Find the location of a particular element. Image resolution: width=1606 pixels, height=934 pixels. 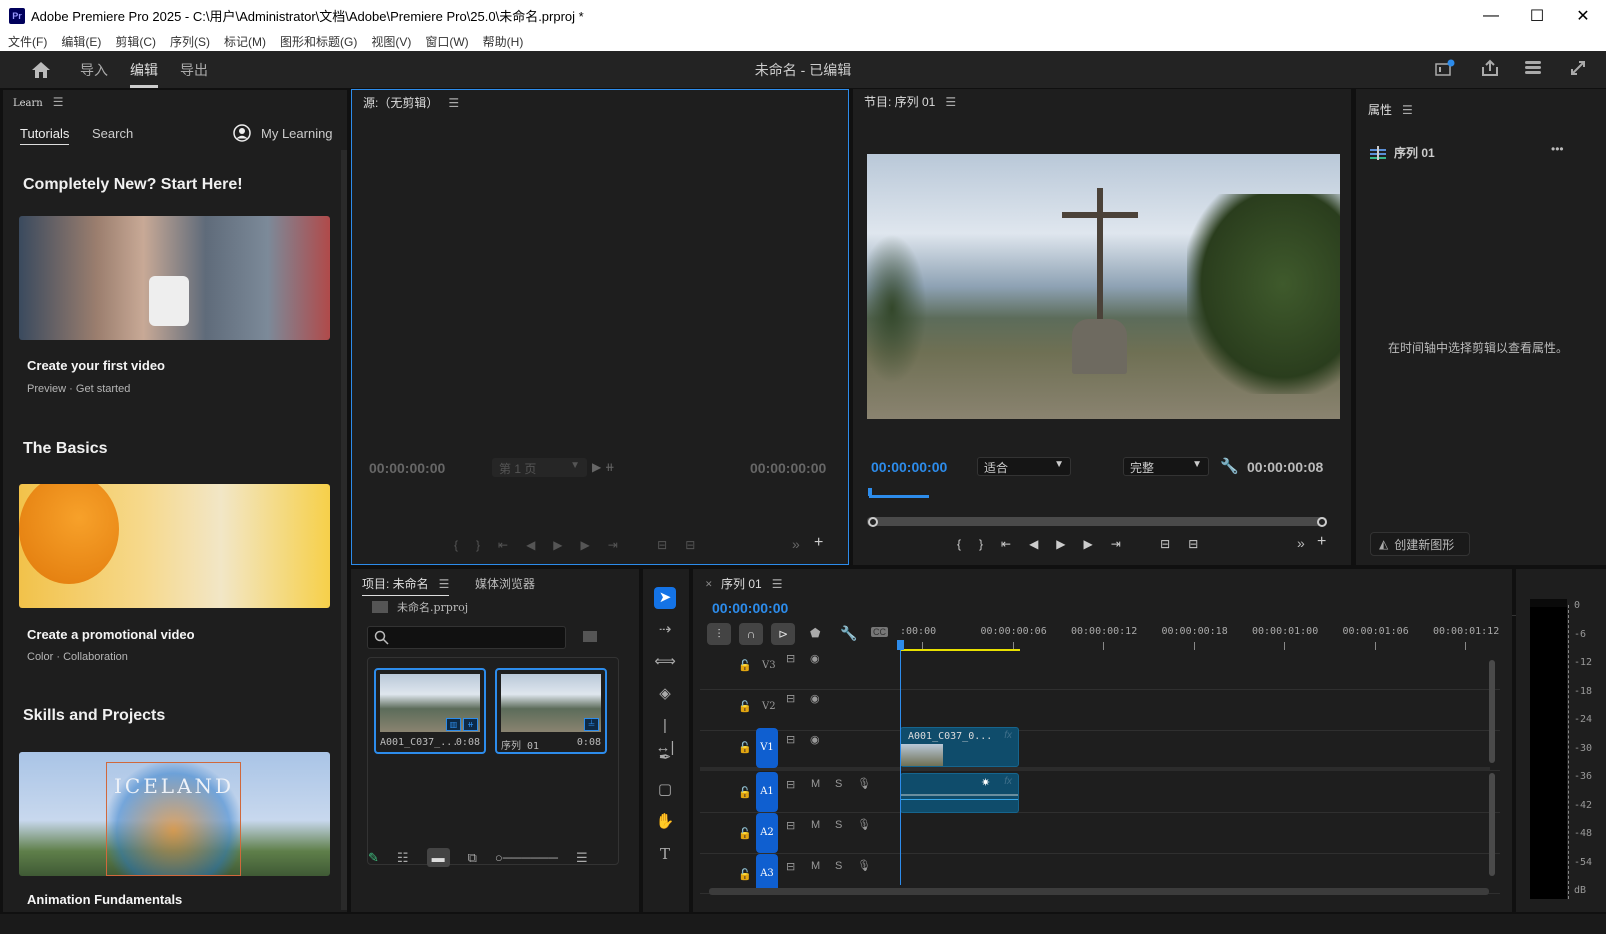

track-target-v1: V1 is located at coordinates (767, 748).